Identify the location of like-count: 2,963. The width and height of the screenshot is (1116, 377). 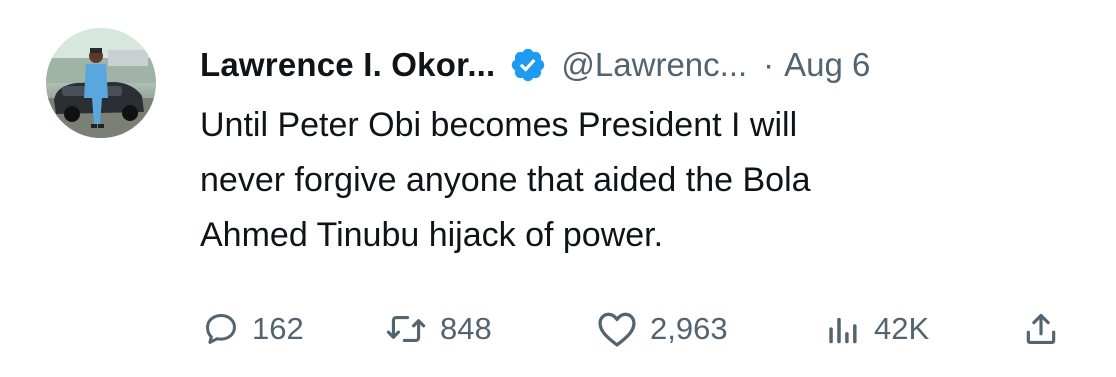
(689, 328).